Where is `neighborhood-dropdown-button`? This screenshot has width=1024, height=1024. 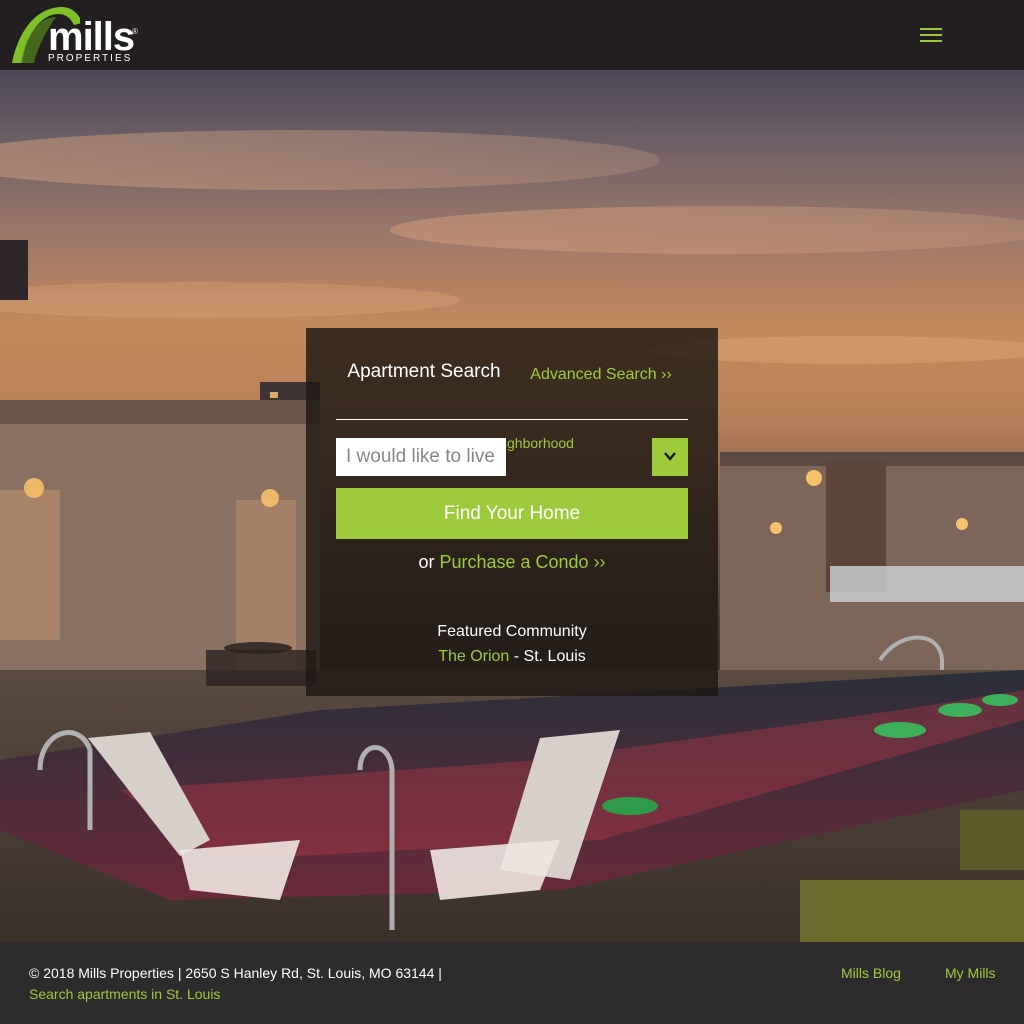
neighborhood-dropdown-button is located at coordinates (670, 457).